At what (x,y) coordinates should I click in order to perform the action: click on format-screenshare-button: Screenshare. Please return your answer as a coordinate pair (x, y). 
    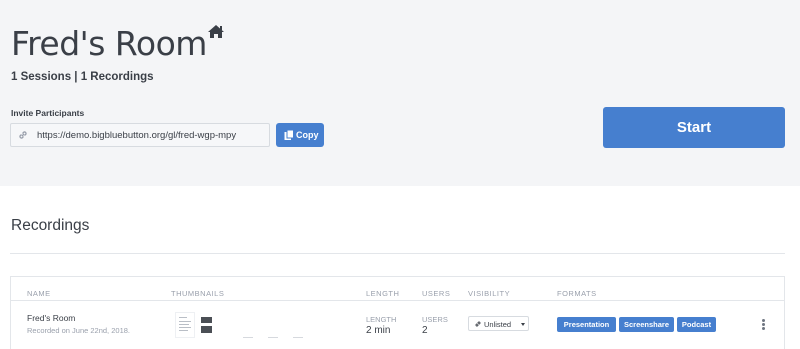
    Looking at the image, I should click on (646, 324).